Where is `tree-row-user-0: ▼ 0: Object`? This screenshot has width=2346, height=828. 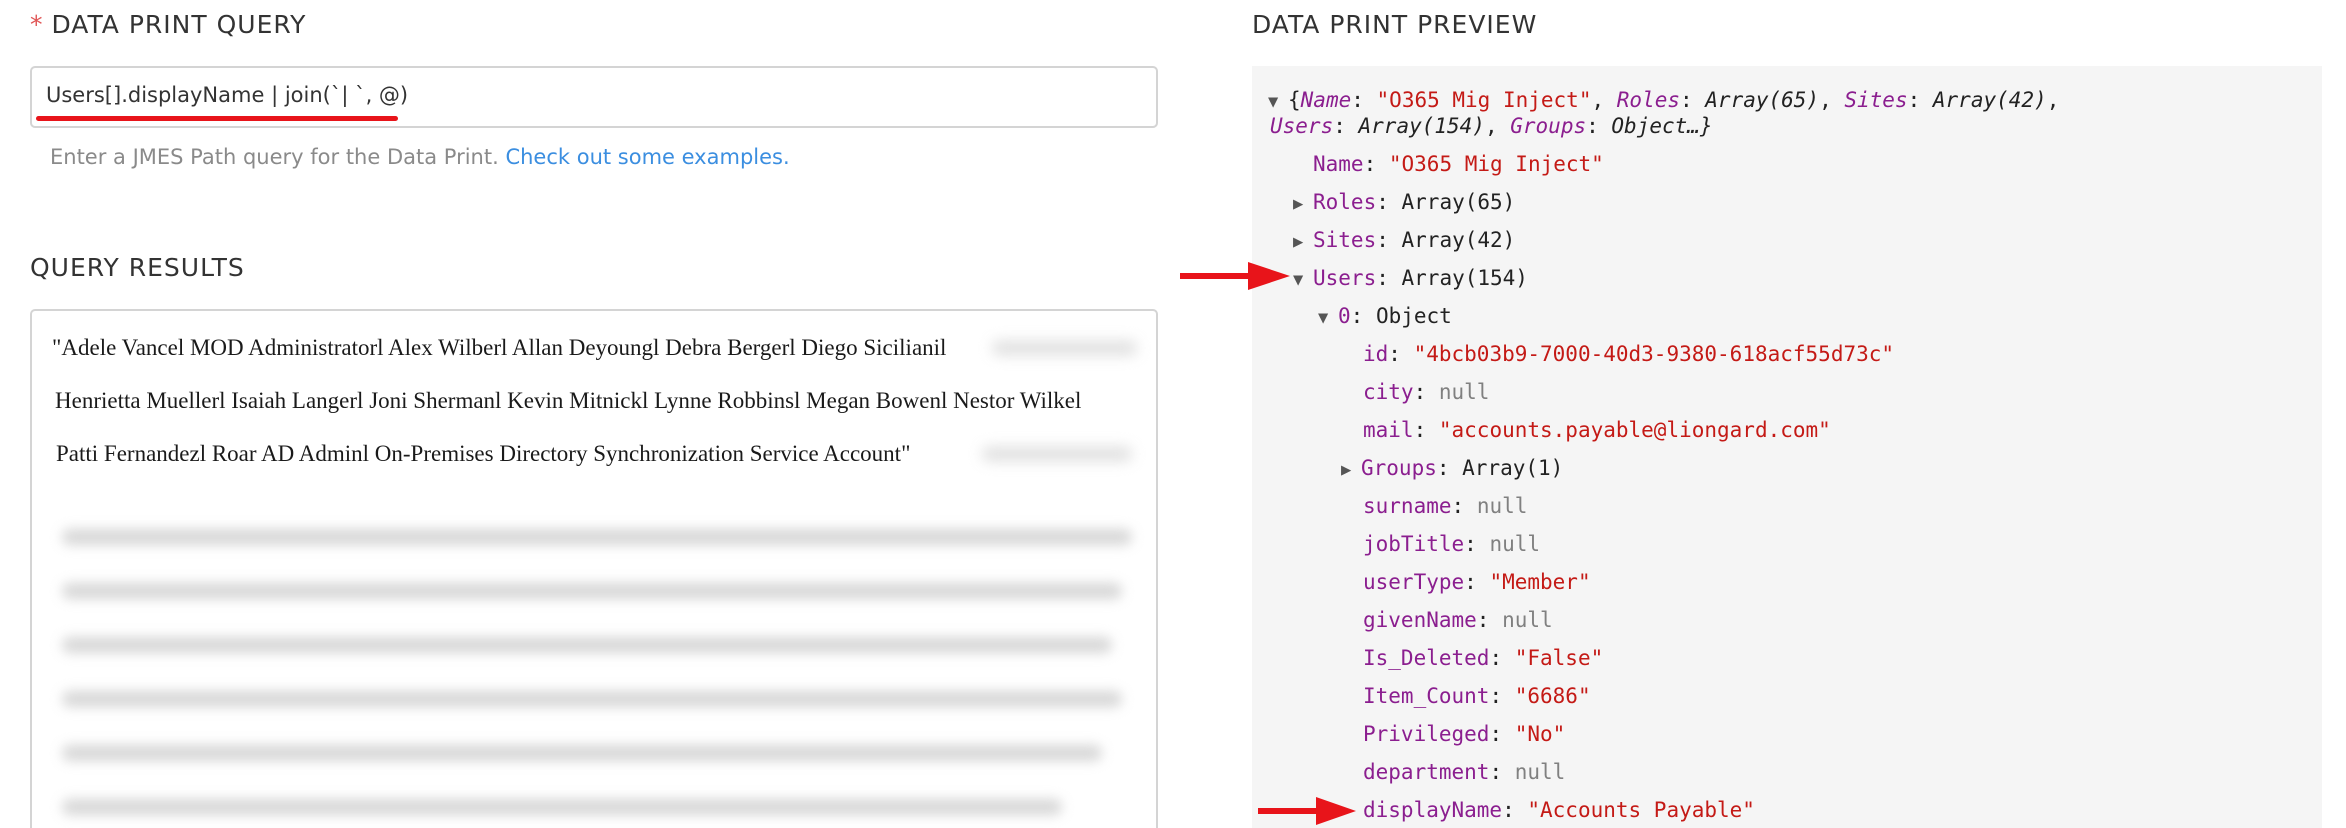
tree-row-user-0: ▼ 0: Object is located at coordinates (1385, 316).